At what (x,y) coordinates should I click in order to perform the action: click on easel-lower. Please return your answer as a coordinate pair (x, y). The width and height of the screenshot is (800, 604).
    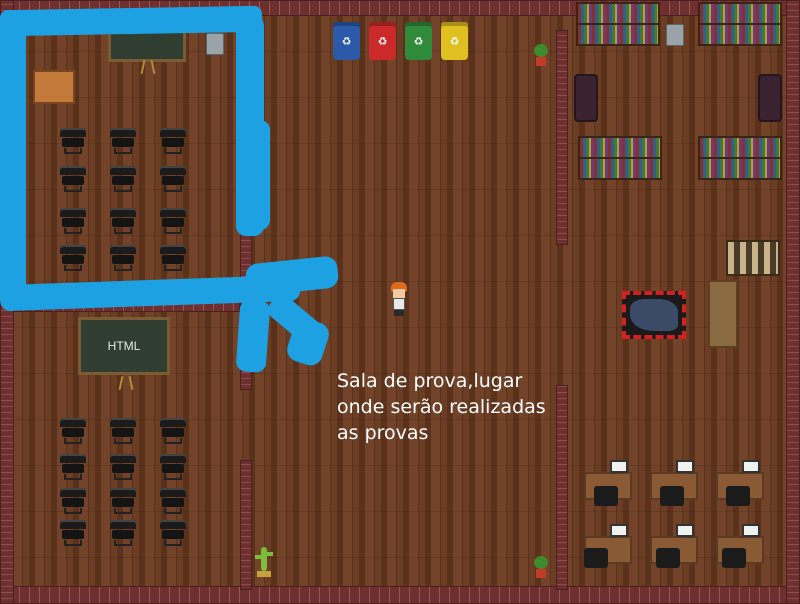
    Looking at the image, I should click on (126, 383).